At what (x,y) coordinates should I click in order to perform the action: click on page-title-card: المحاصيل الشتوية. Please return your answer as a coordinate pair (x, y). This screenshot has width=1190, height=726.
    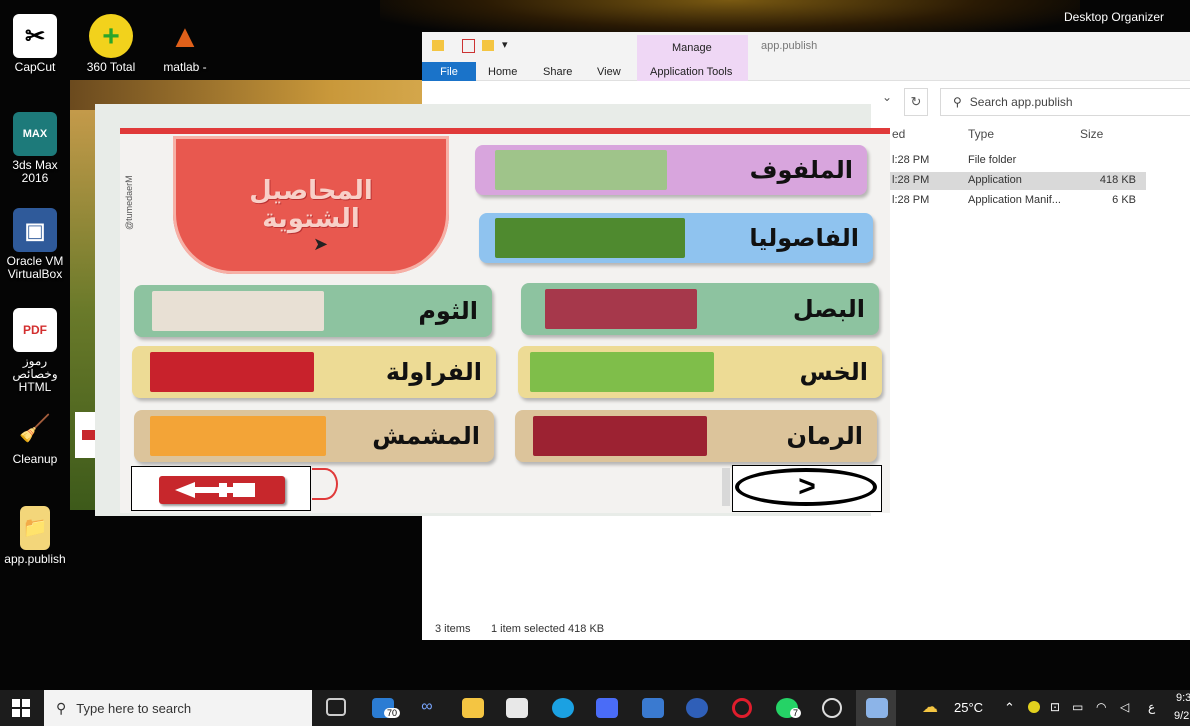
    Looking at the image, I should click on (311, 205).